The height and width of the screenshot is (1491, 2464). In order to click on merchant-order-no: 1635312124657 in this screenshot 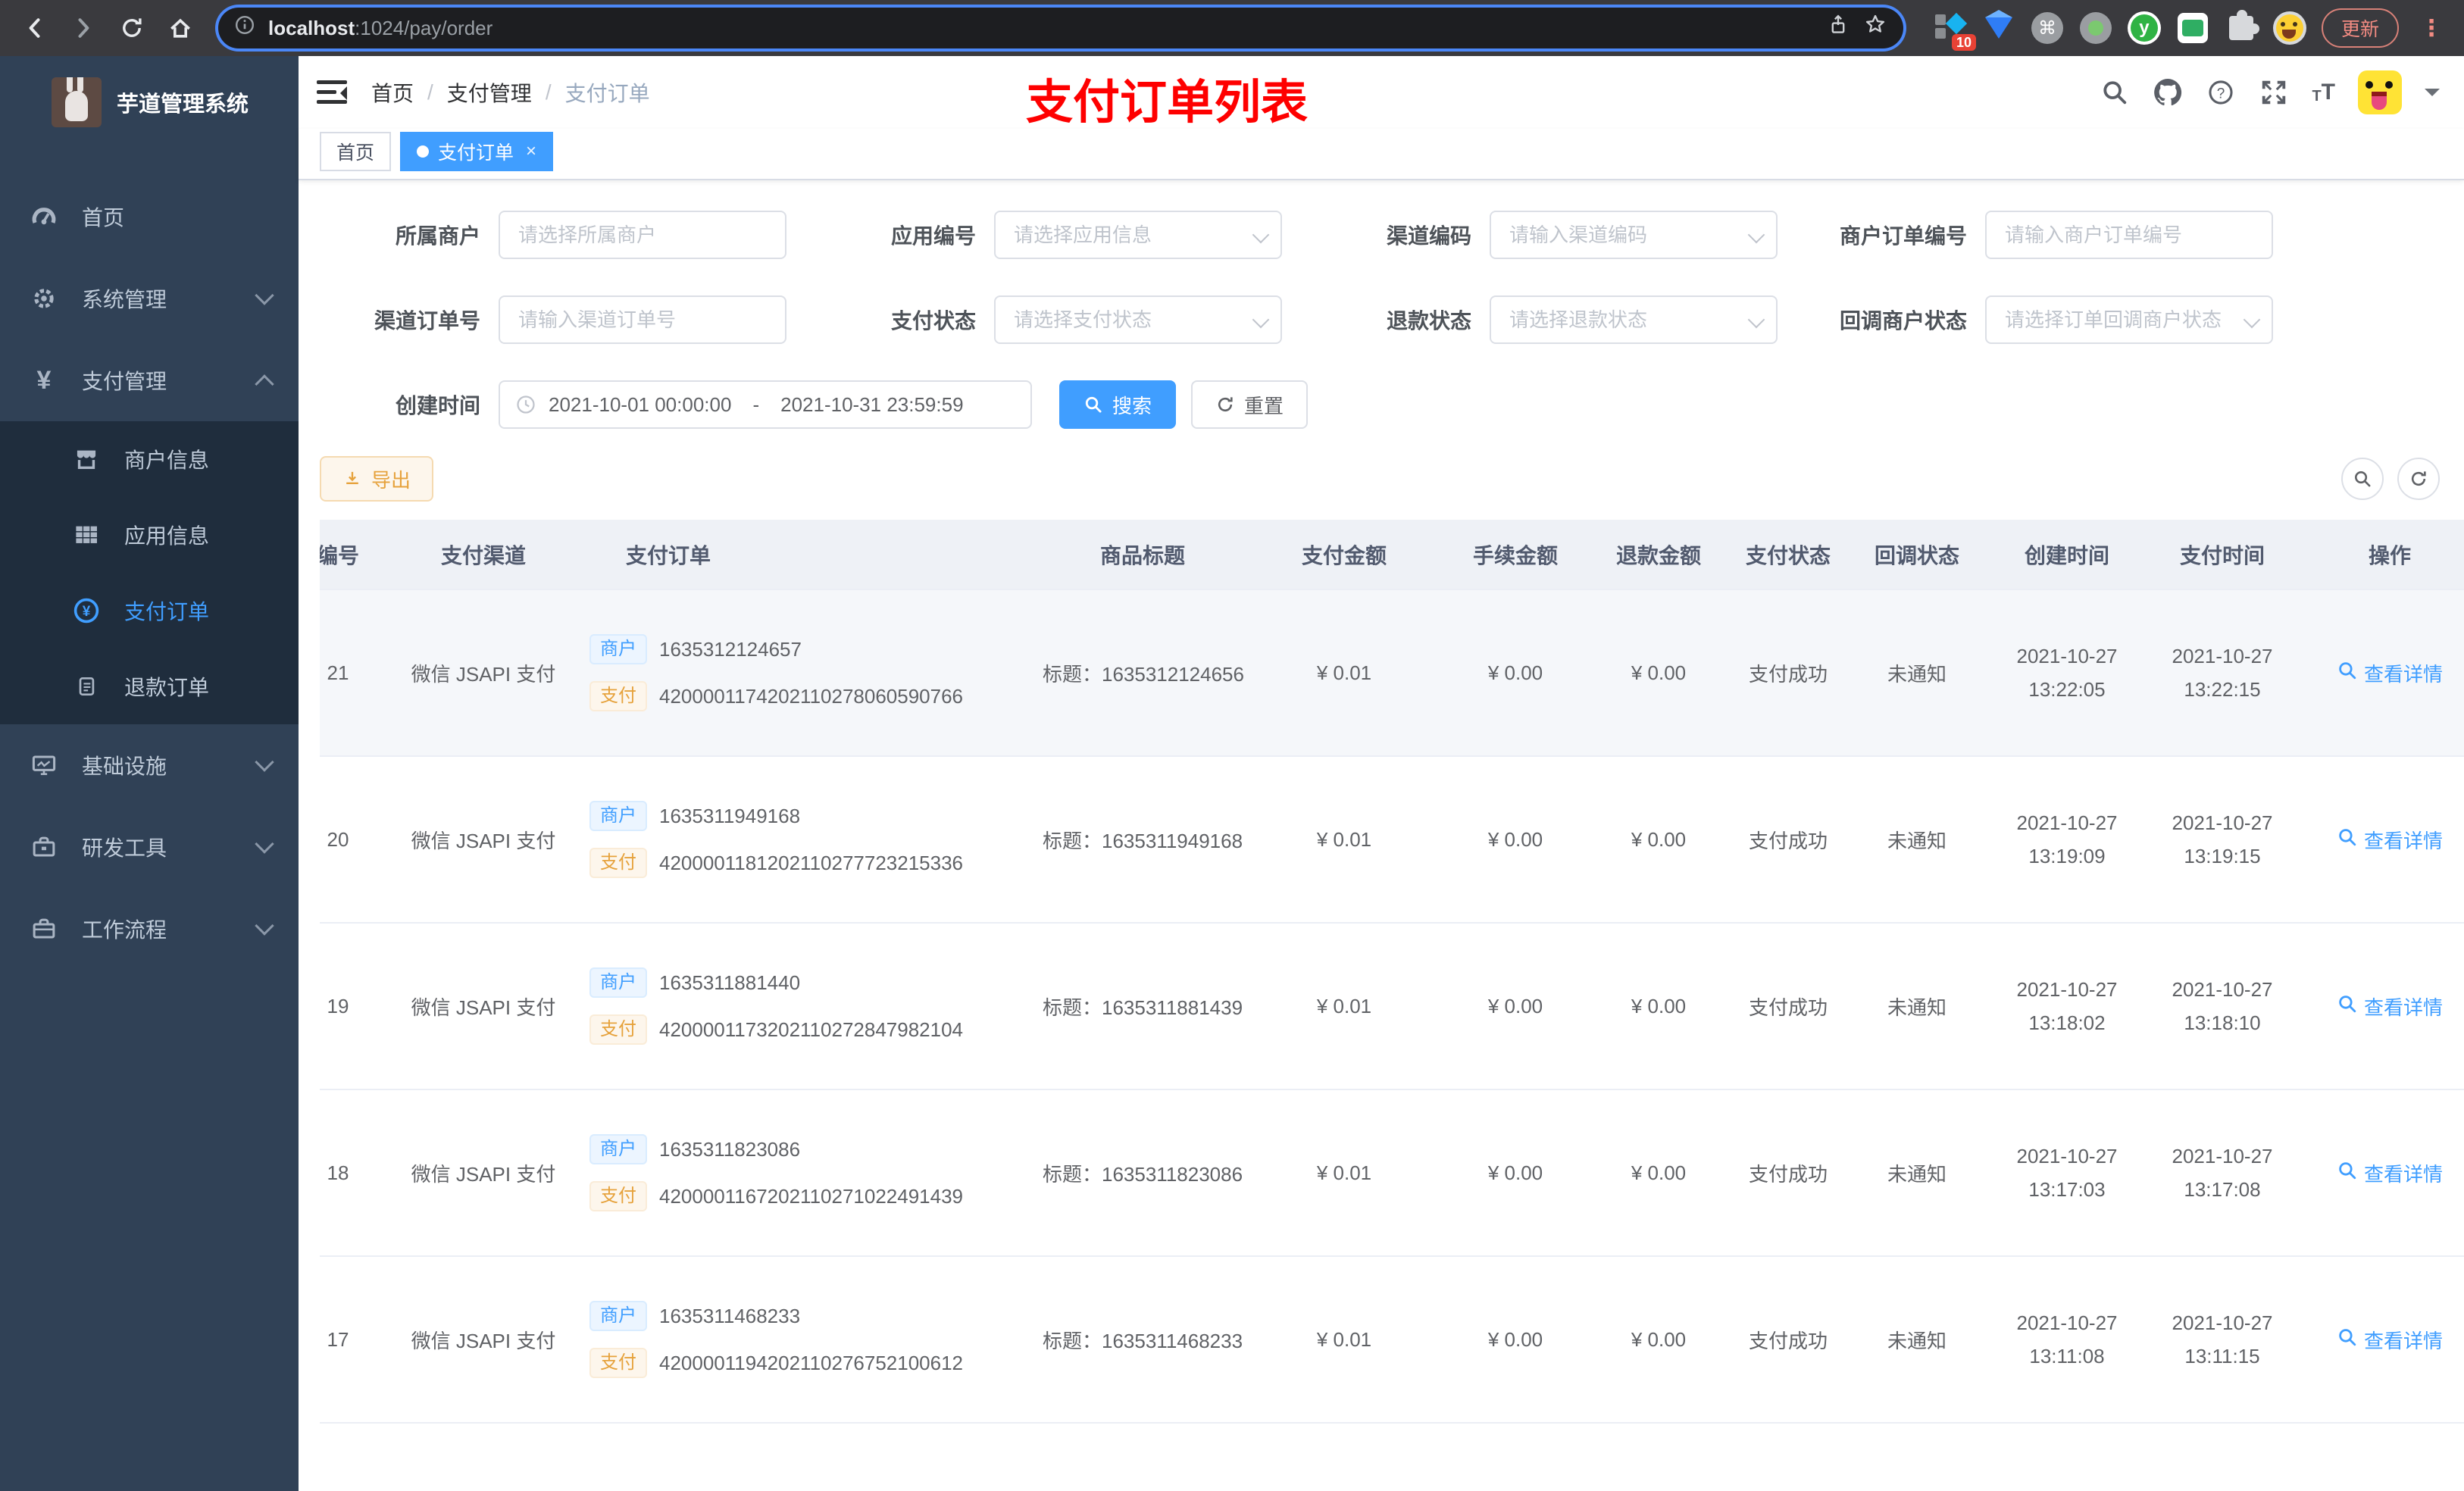, I will do `click(730, 649)`.